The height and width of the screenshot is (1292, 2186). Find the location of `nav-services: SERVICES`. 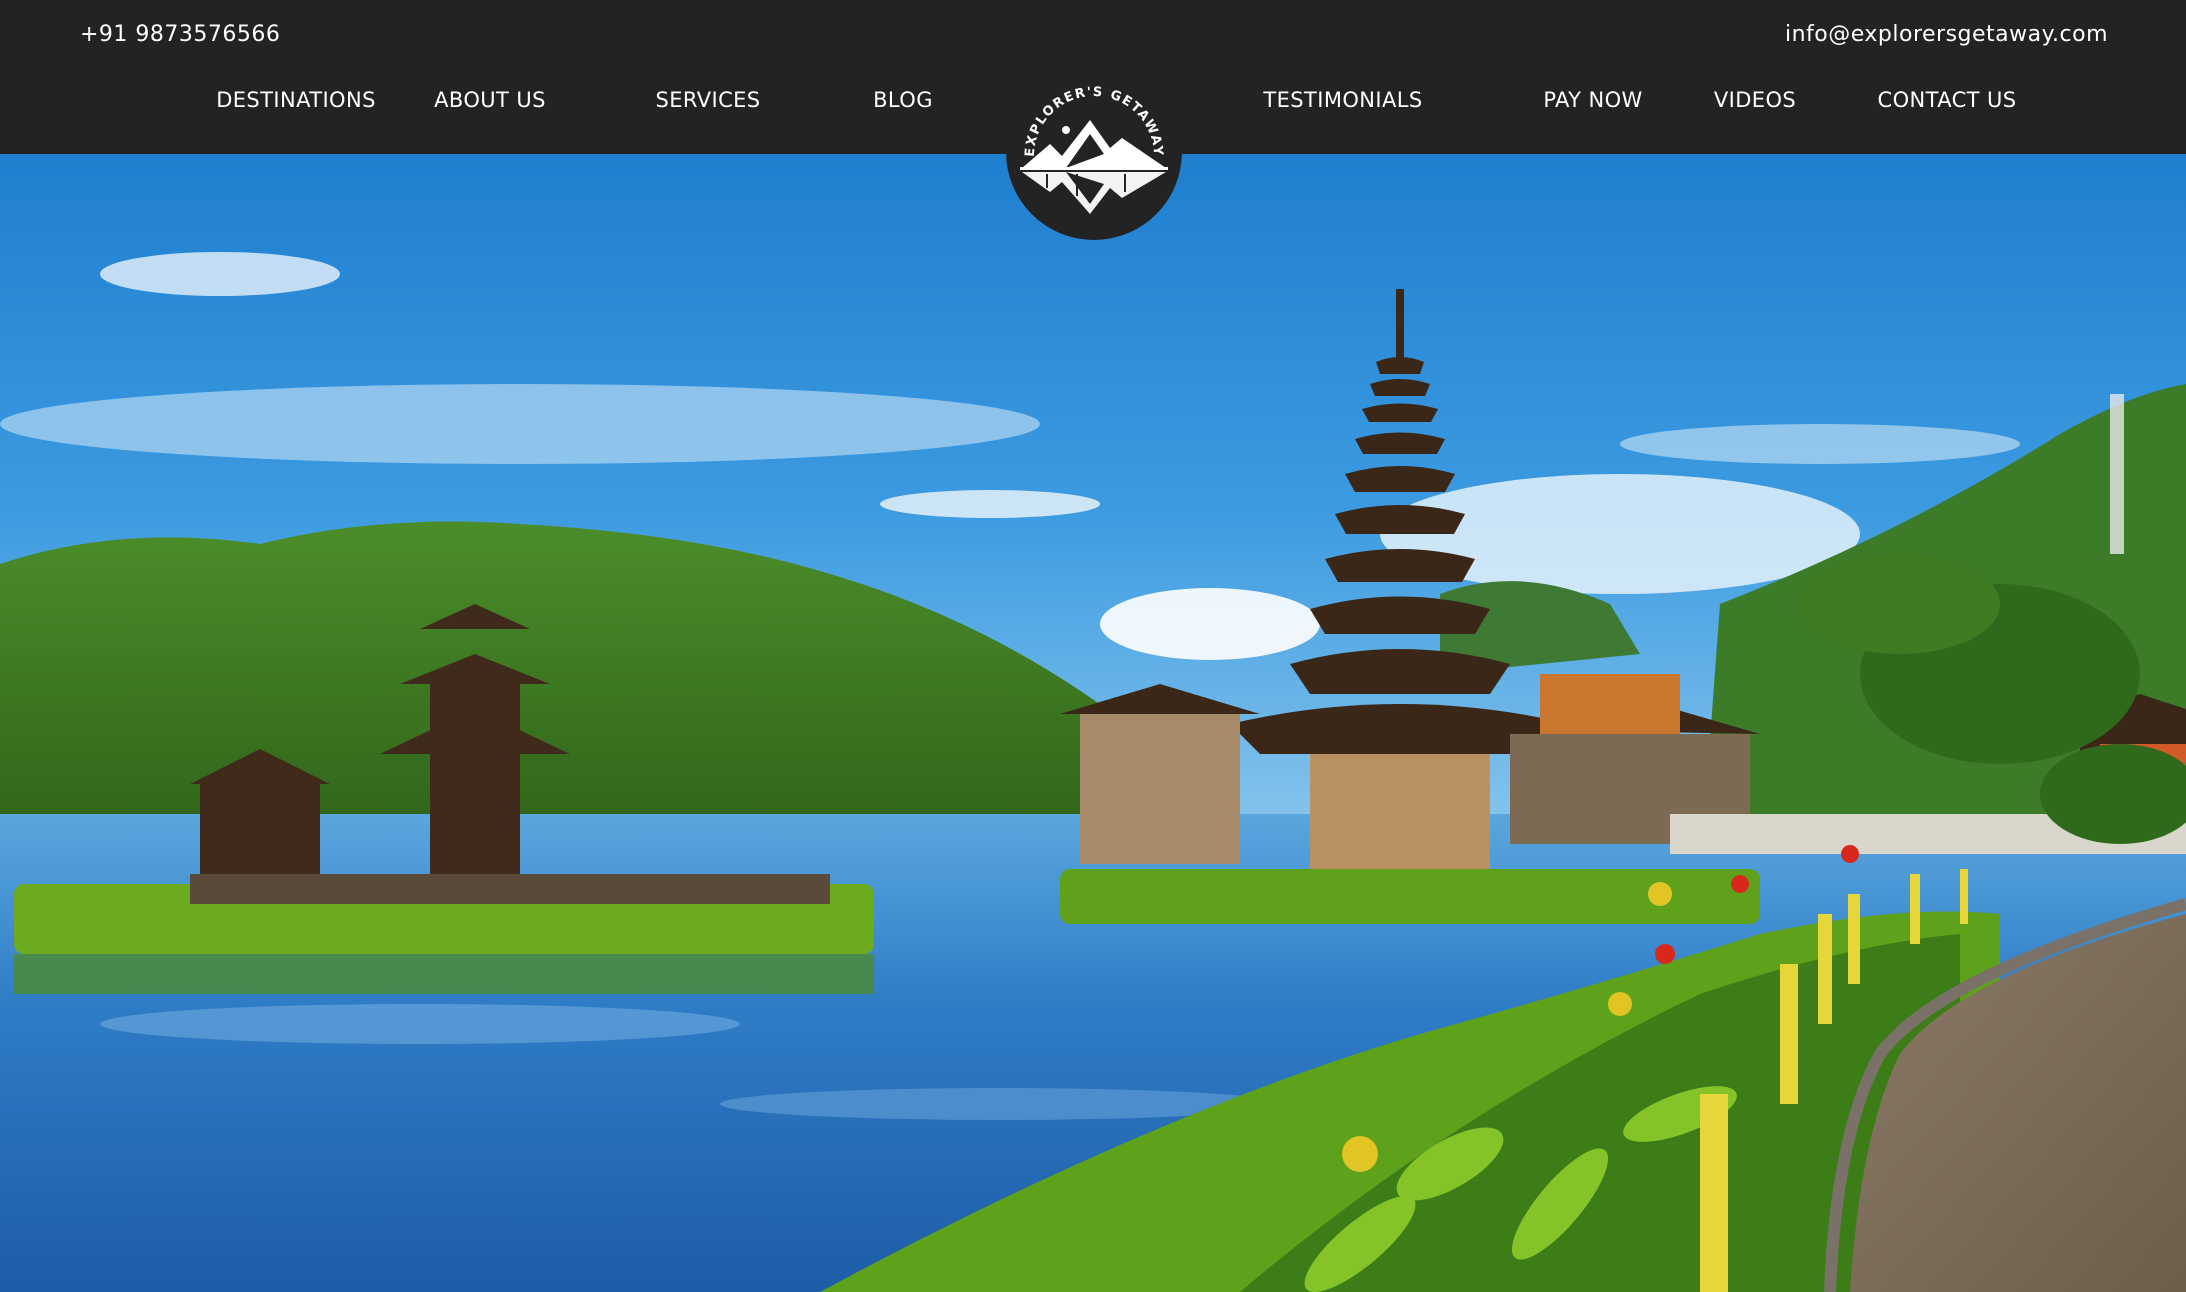

nav-services: SERVICES is located at coordinates (707, 100).